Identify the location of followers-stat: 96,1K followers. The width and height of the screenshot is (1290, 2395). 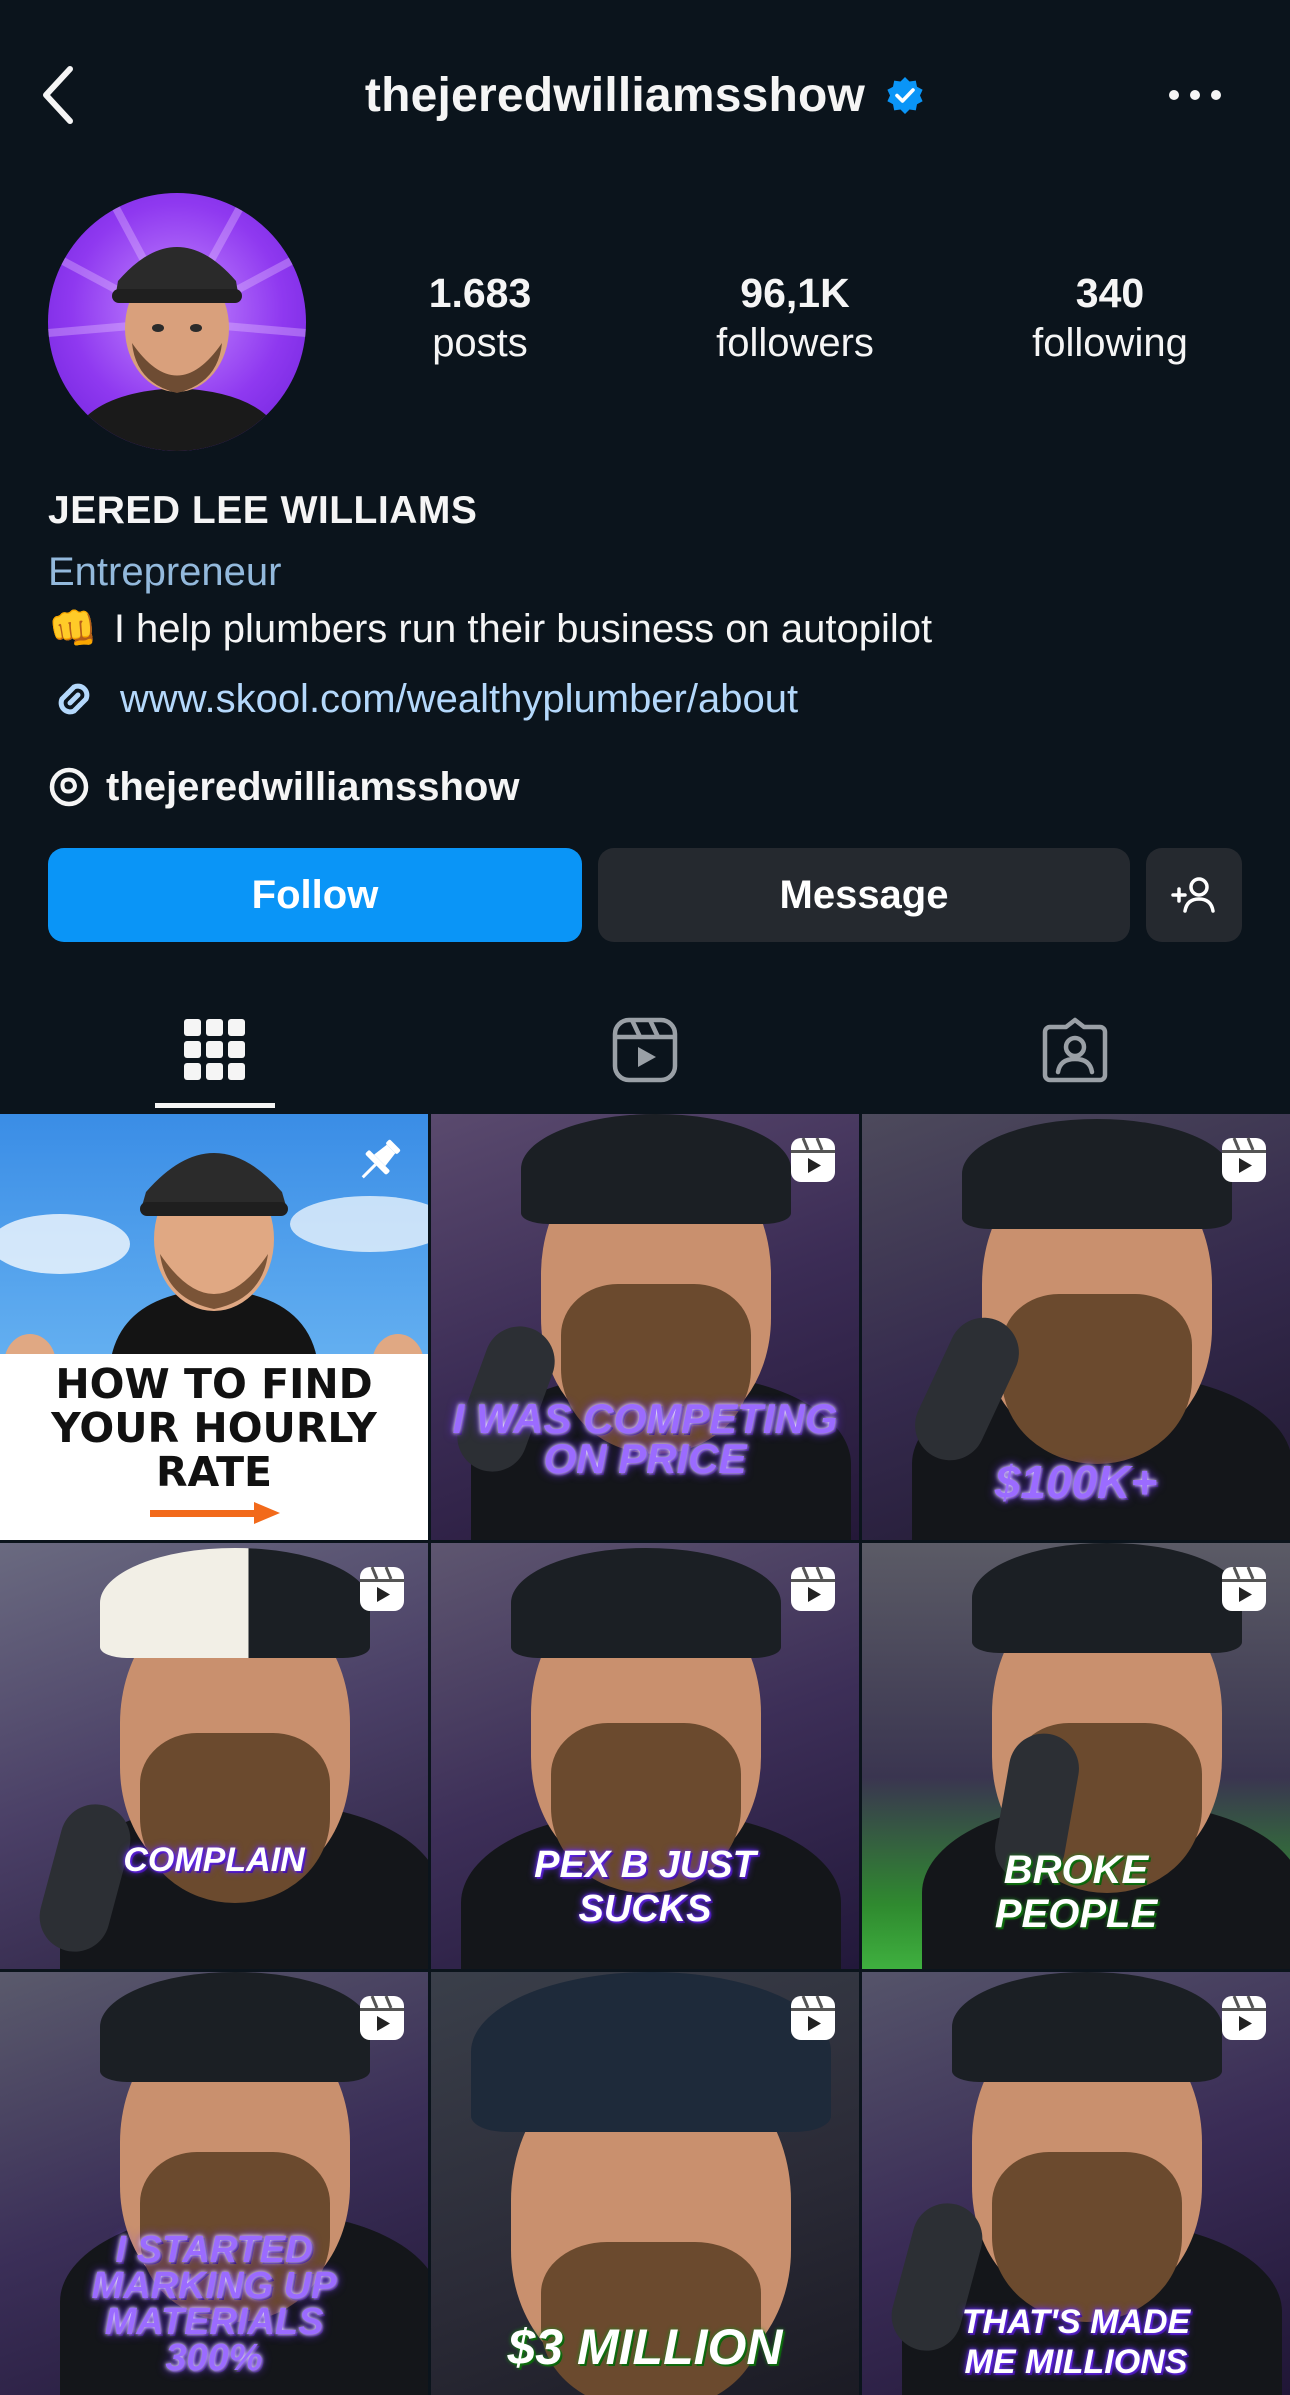
(795, 318).